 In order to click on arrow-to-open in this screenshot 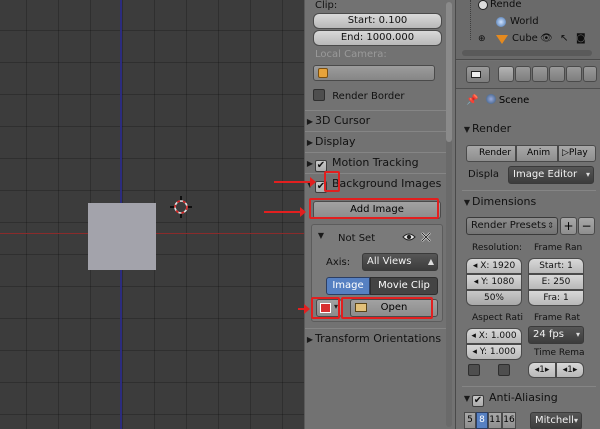, I will do `click(304, 309)`.